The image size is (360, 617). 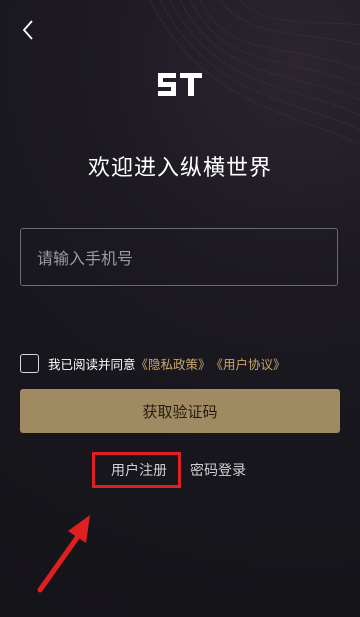 What do you see at coordinates (248, 363) in the screenshot?
I see `user-agreement-link: 《用户协议》` at bounding box center [248, 363].